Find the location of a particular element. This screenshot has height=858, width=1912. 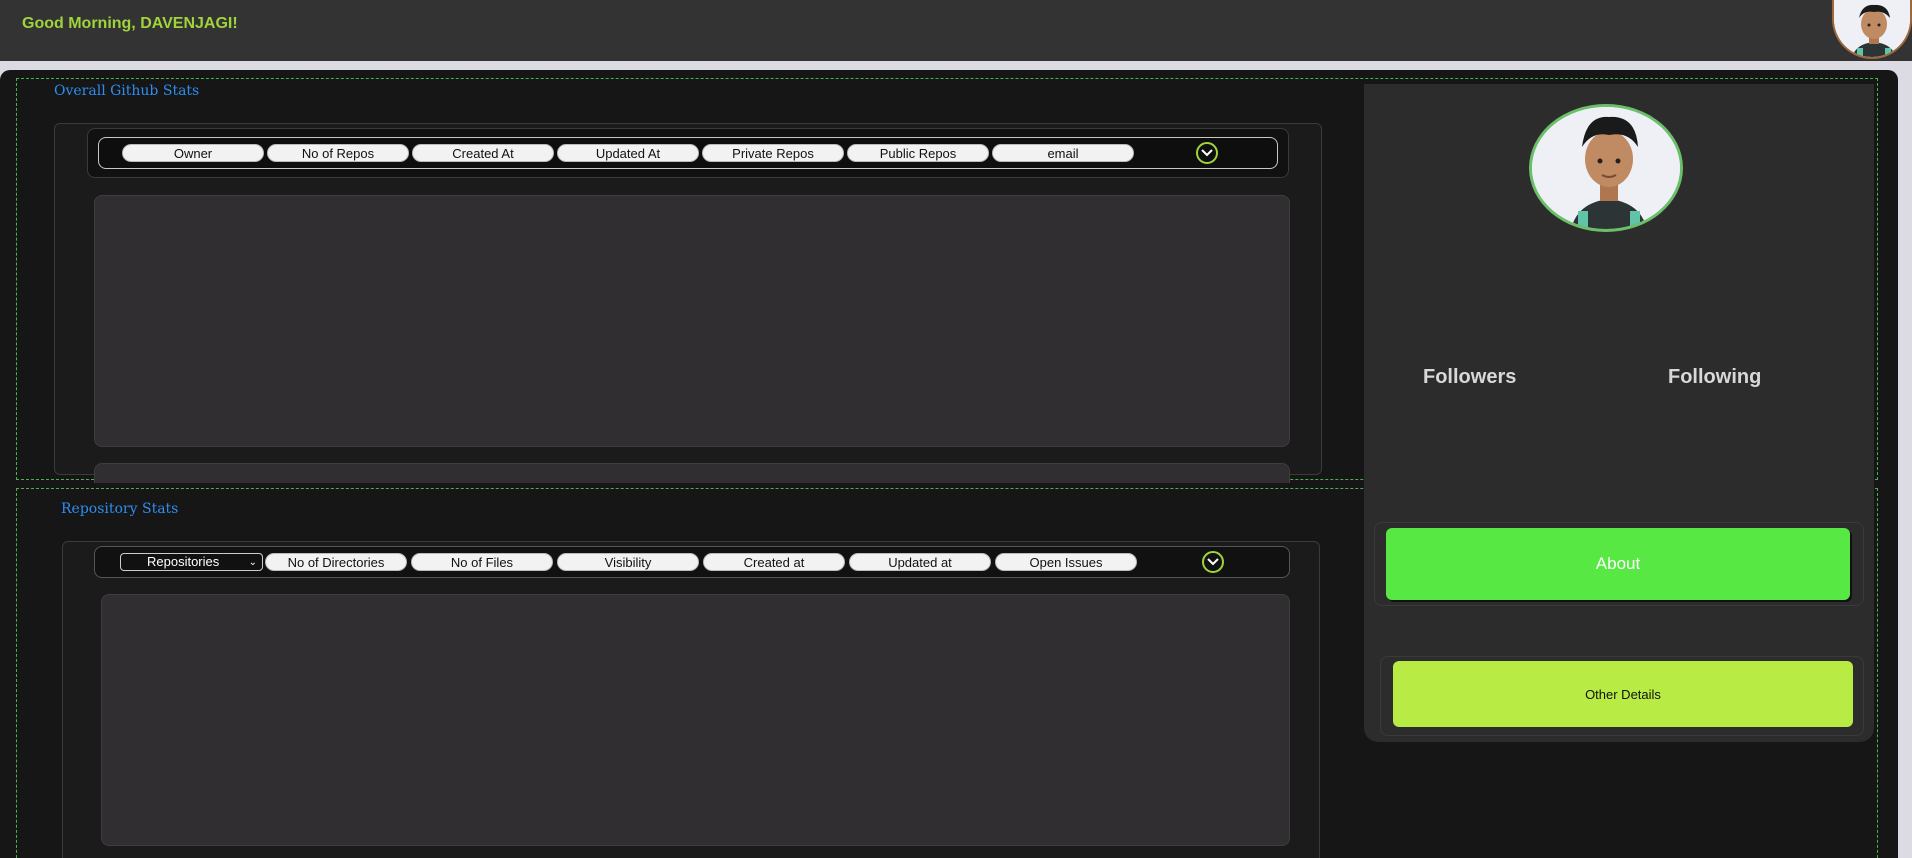

column-owner: Owner is located at coordinates (193, 153).